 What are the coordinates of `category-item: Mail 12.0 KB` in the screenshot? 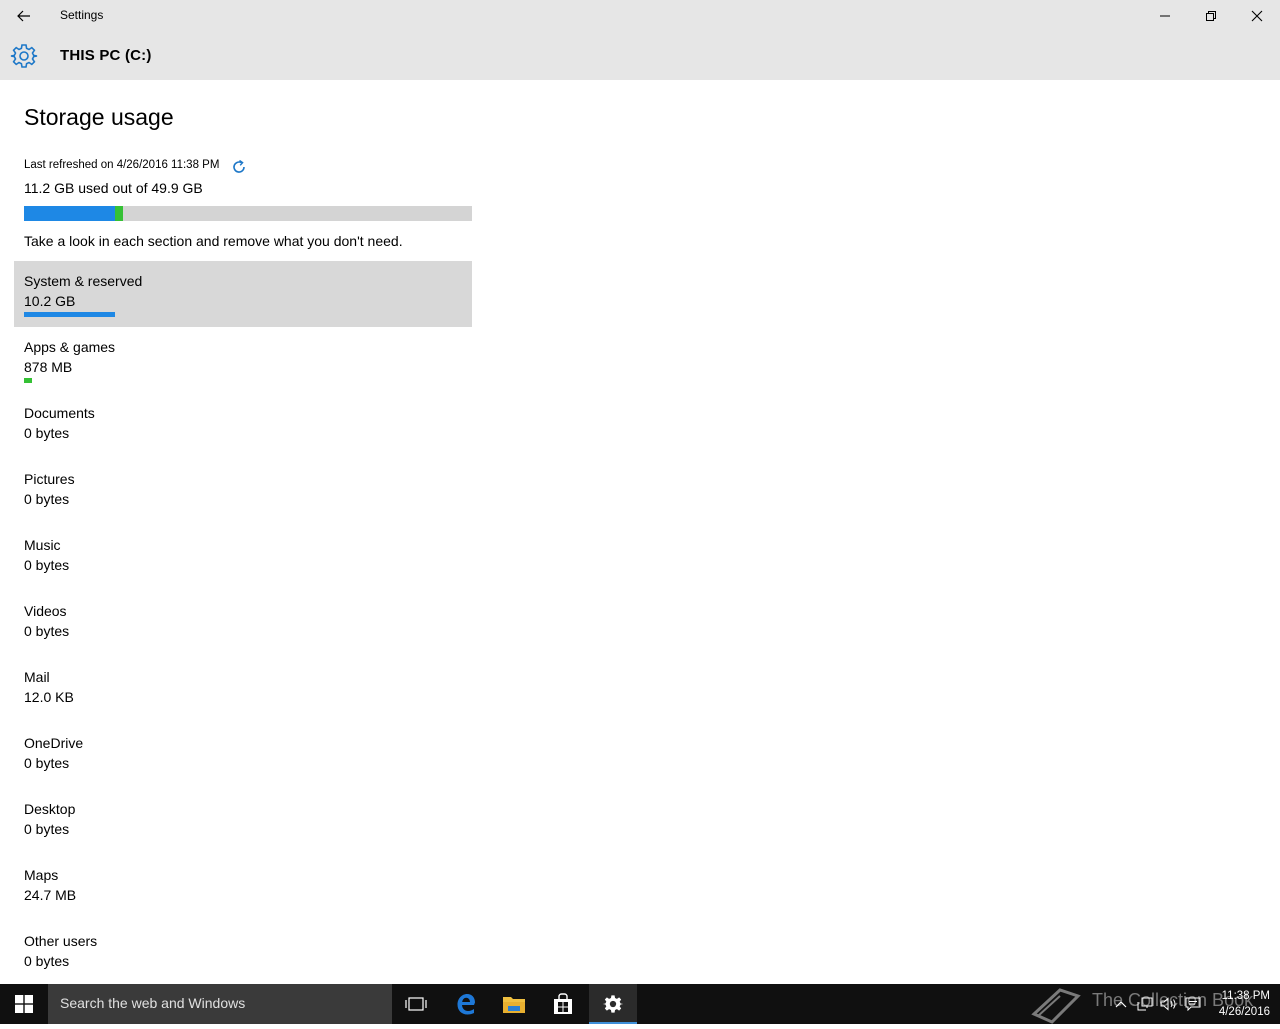 It's located at (243, 690).